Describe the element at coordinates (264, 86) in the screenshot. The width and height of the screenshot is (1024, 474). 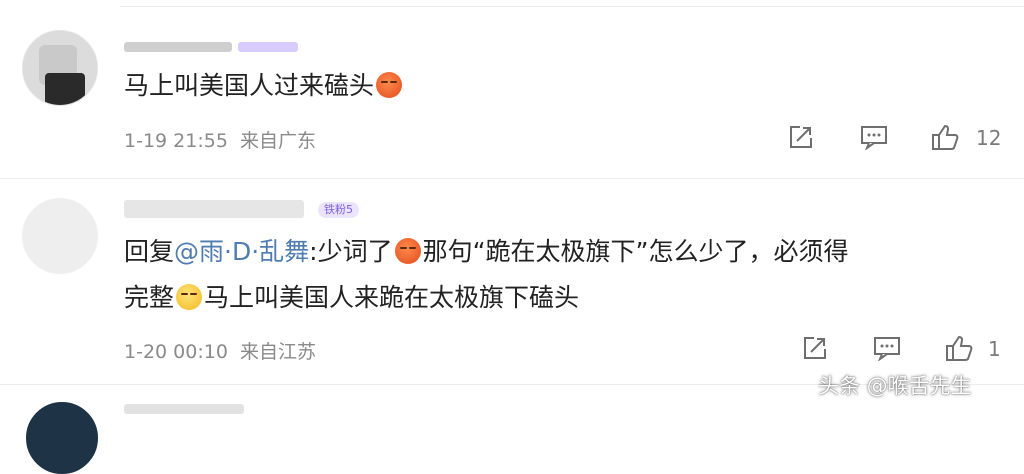
I see `comment-text: 马上叫美国人过来磕头` at that location.